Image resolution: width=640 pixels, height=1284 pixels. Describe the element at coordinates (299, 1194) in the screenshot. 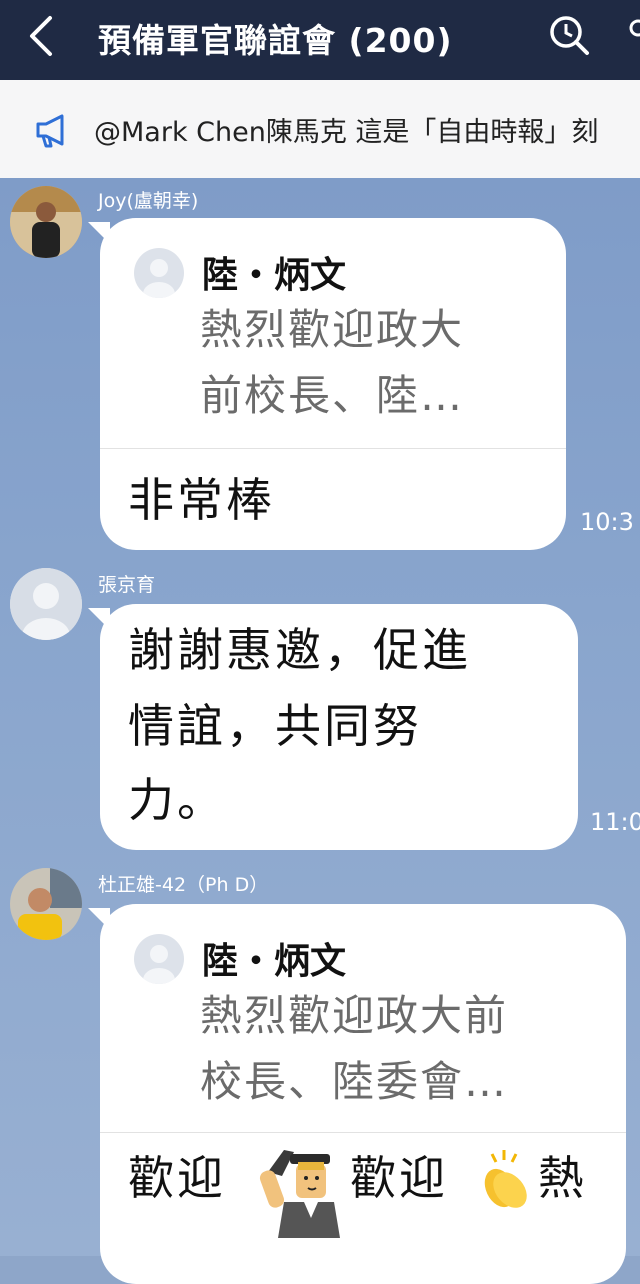

I see `bowing-man-emoji-icon` at that location.